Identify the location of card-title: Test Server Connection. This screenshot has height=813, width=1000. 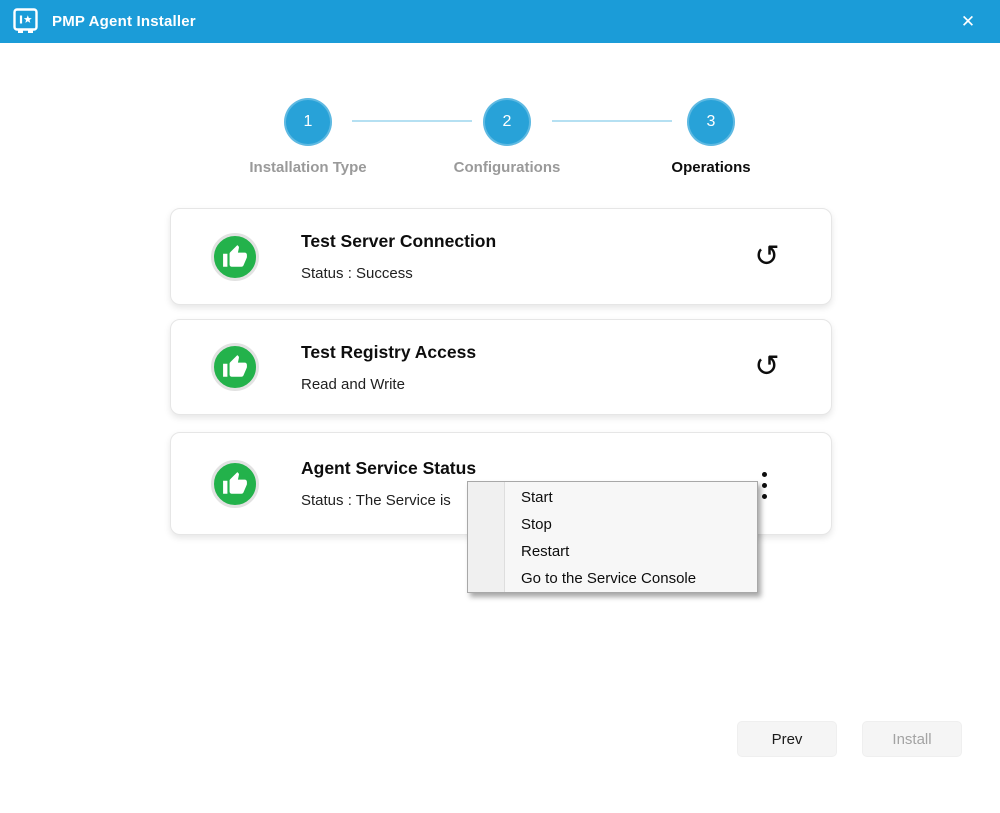
(399, 241).